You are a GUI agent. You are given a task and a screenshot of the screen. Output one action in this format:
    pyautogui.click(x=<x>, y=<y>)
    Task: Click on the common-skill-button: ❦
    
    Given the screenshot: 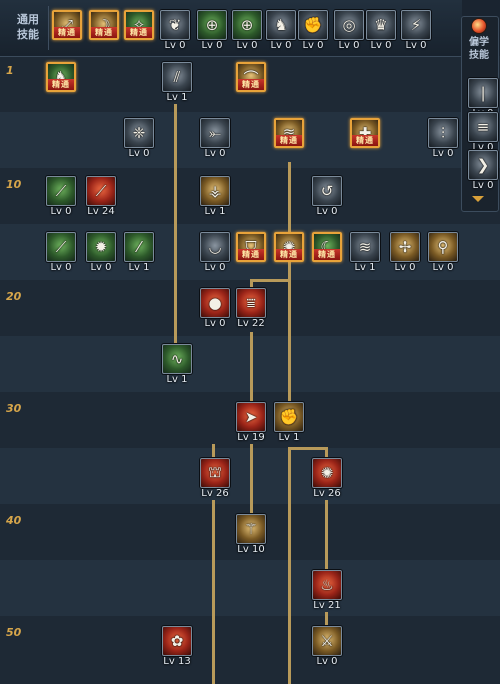 What is the action you would take?
    pyautogui.click(x=175, y=25)
    